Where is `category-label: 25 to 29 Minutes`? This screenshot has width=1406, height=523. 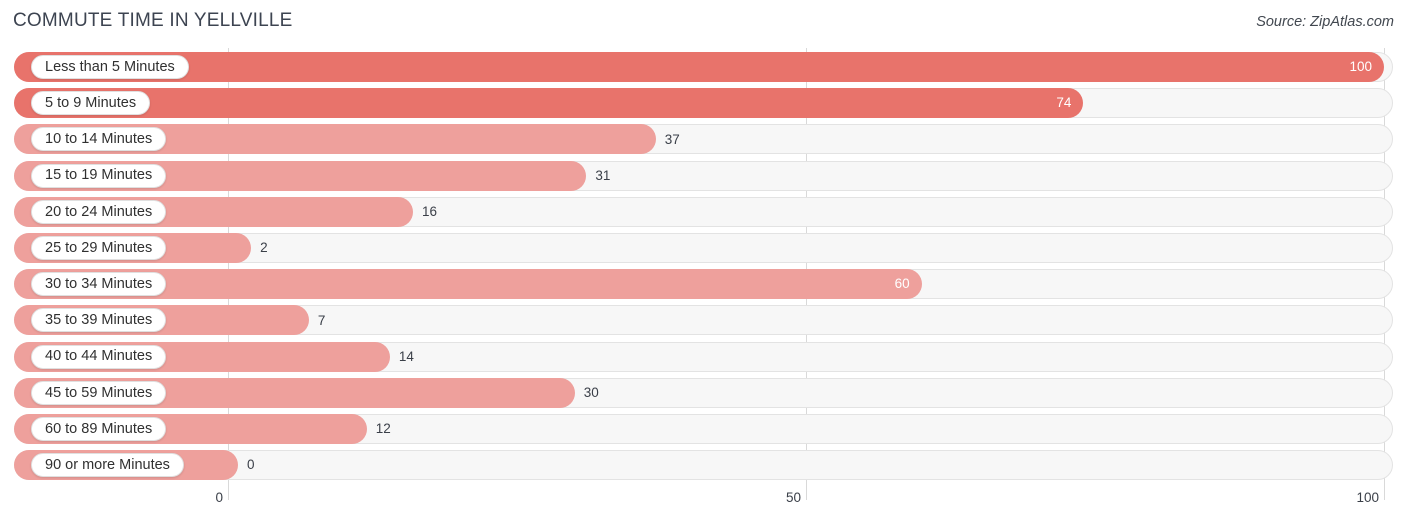 category-label: 25 to 29 Minutes is located at coordinates (99, 247).